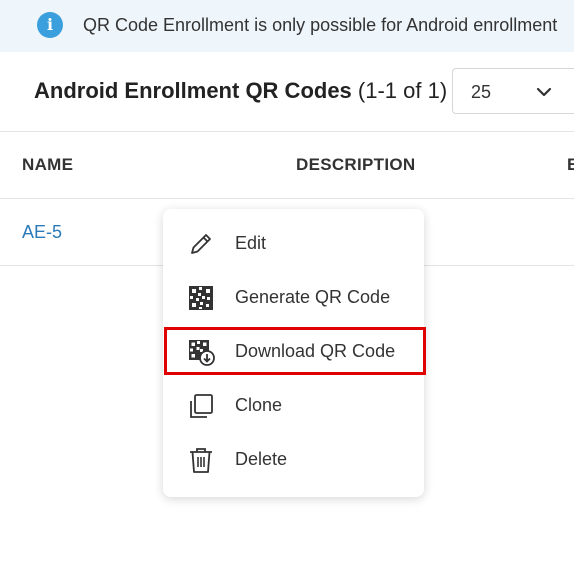 The width and height of the screenshot is (574, 562). I want to click on menu-item-generate-qr-code: Generate QR Code, so click(293, 297).